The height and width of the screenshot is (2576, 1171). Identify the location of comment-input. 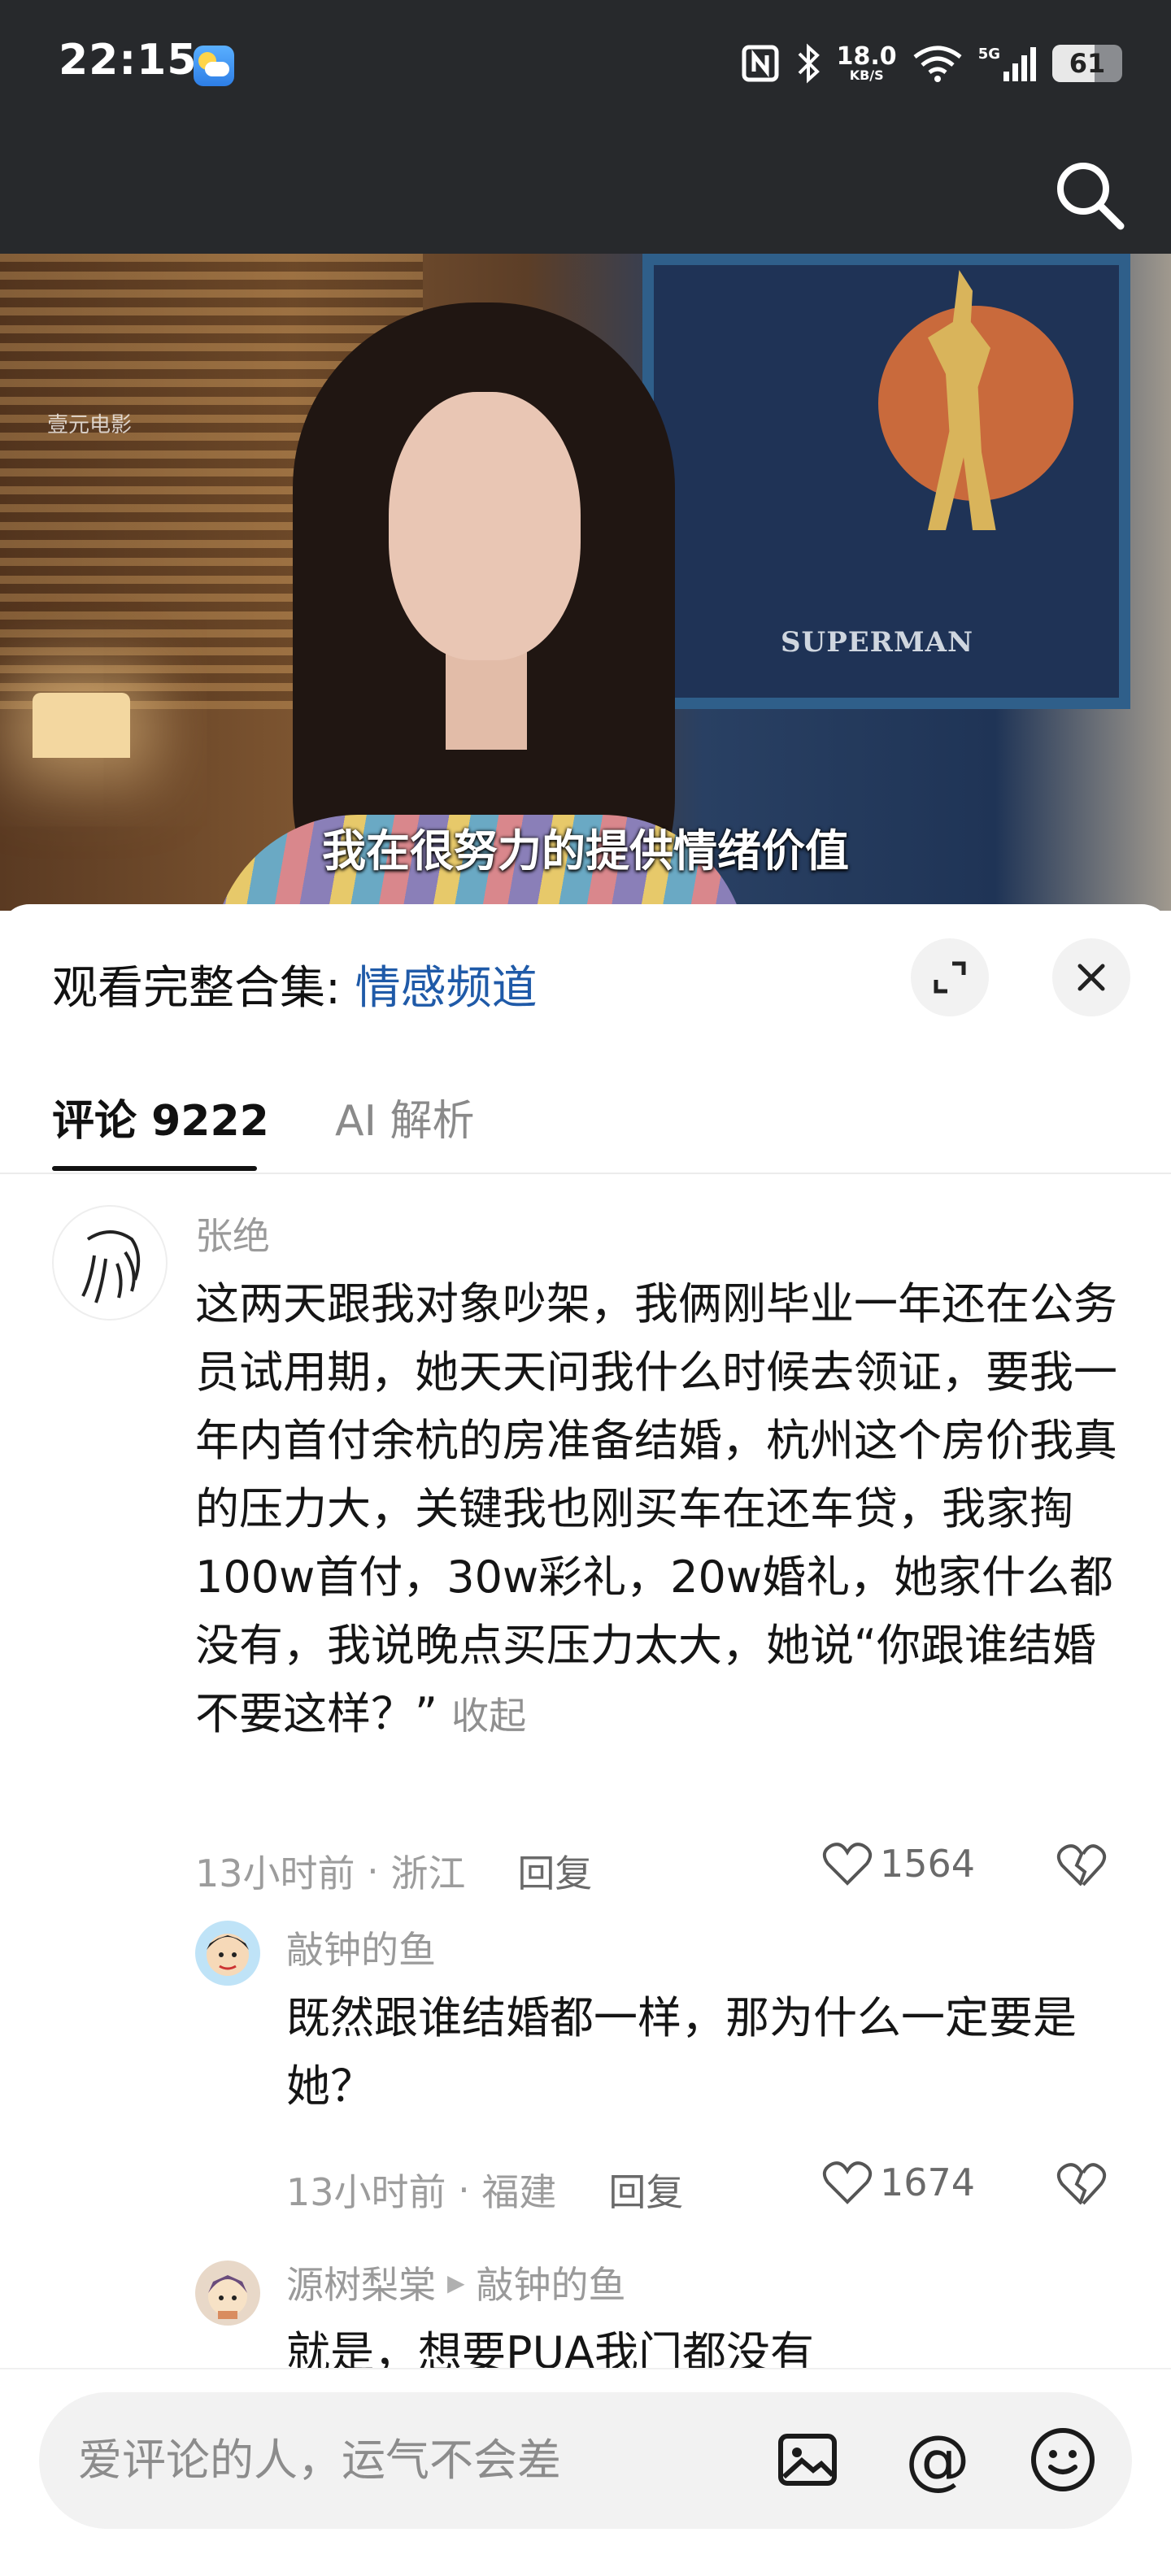
(404, 2460).